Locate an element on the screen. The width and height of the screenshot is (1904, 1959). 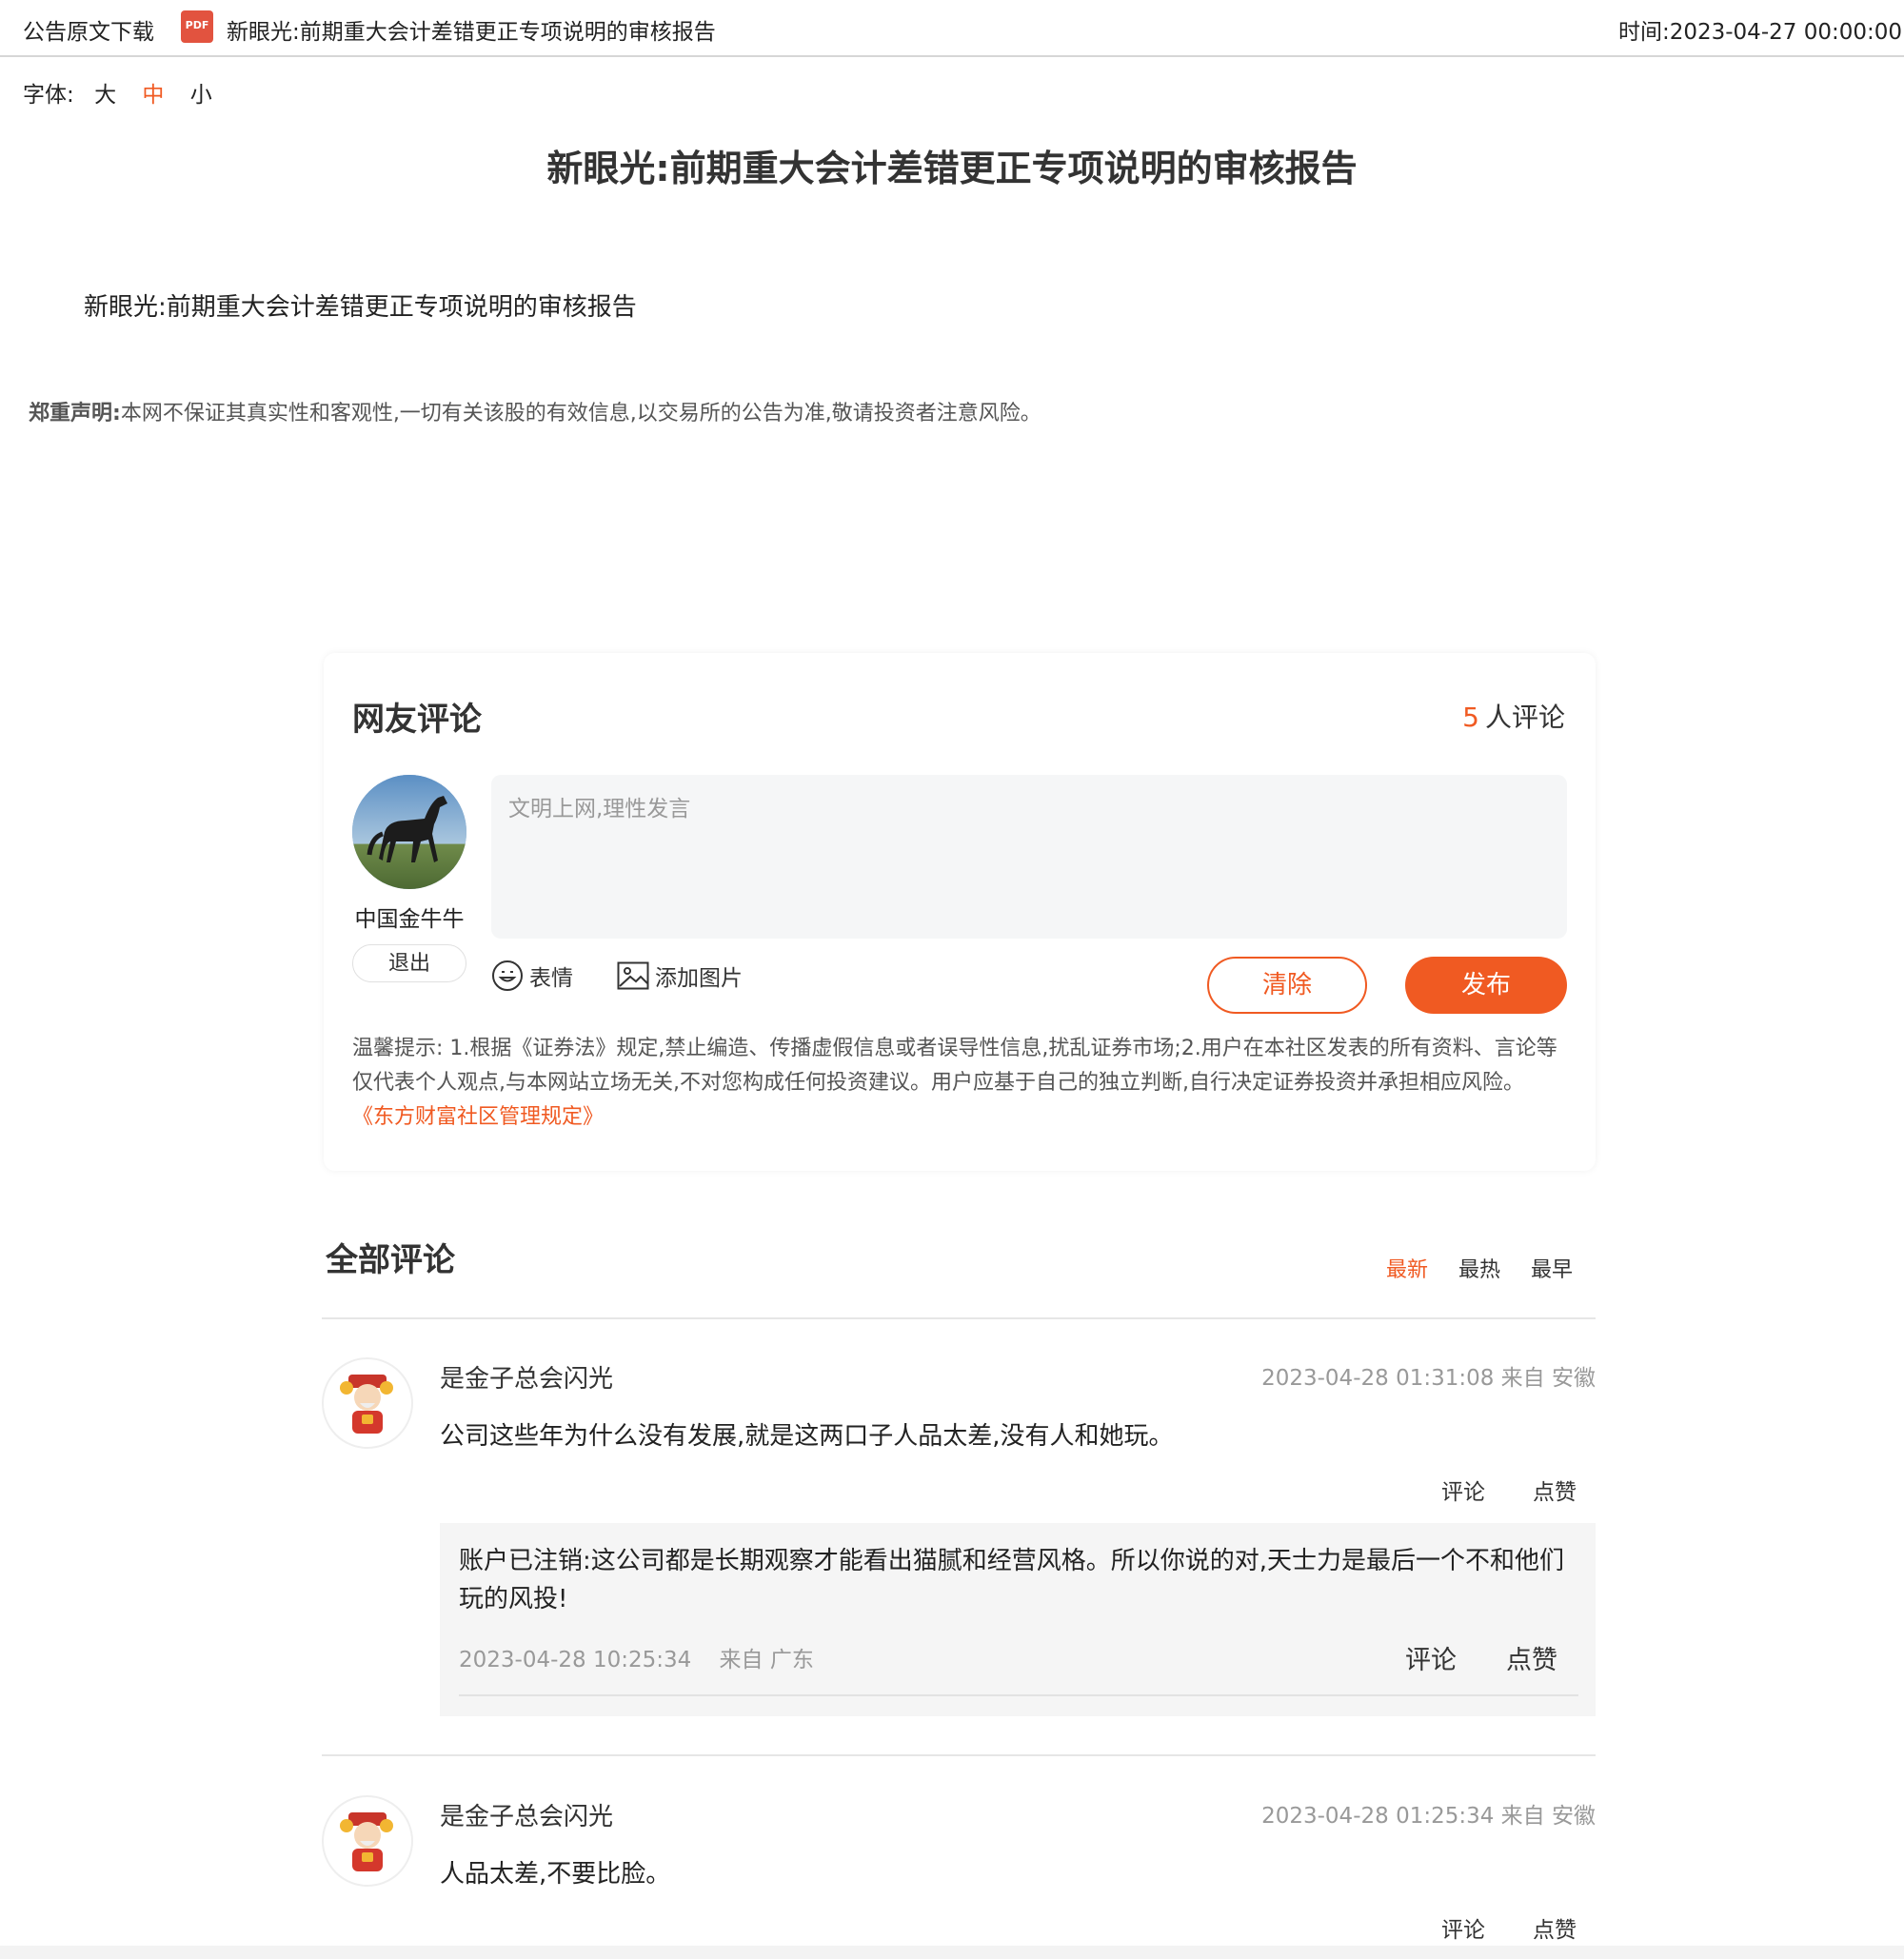
reply-divider is located at coordinates (1019, 1695).